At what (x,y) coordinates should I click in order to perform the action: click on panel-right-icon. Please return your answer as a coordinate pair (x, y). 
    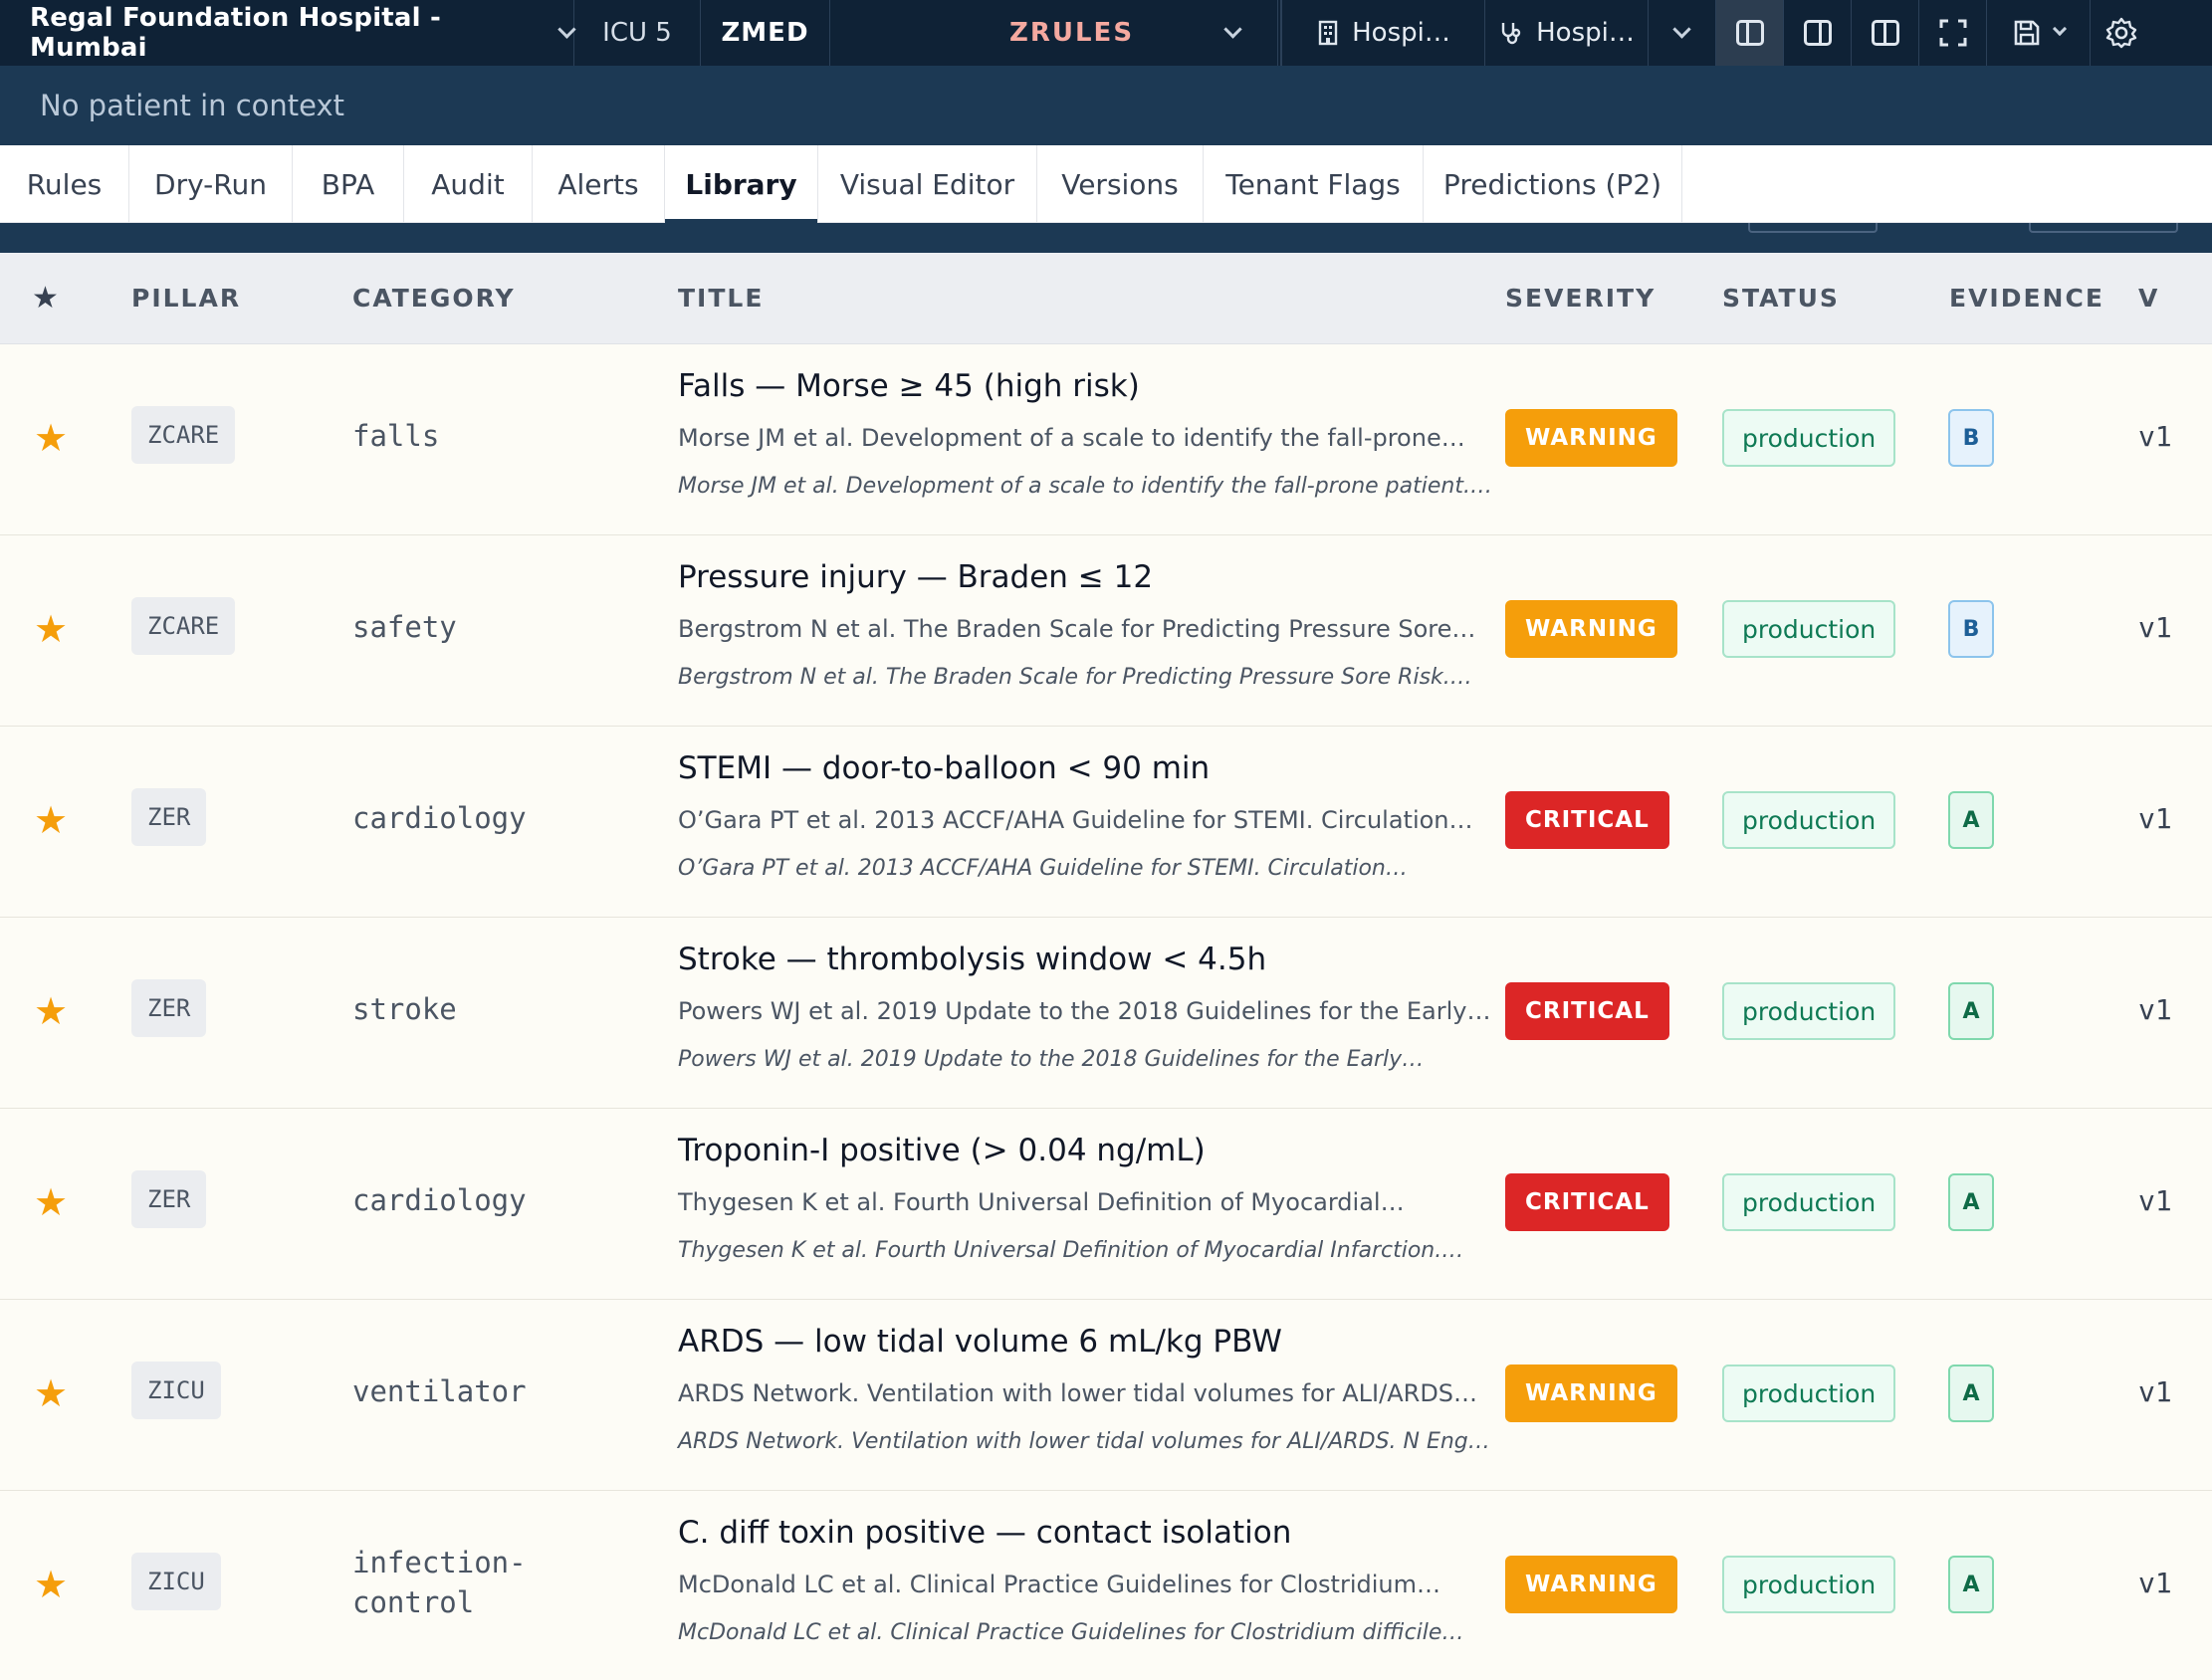
    Looking at the image, I should click on (1817, 33).